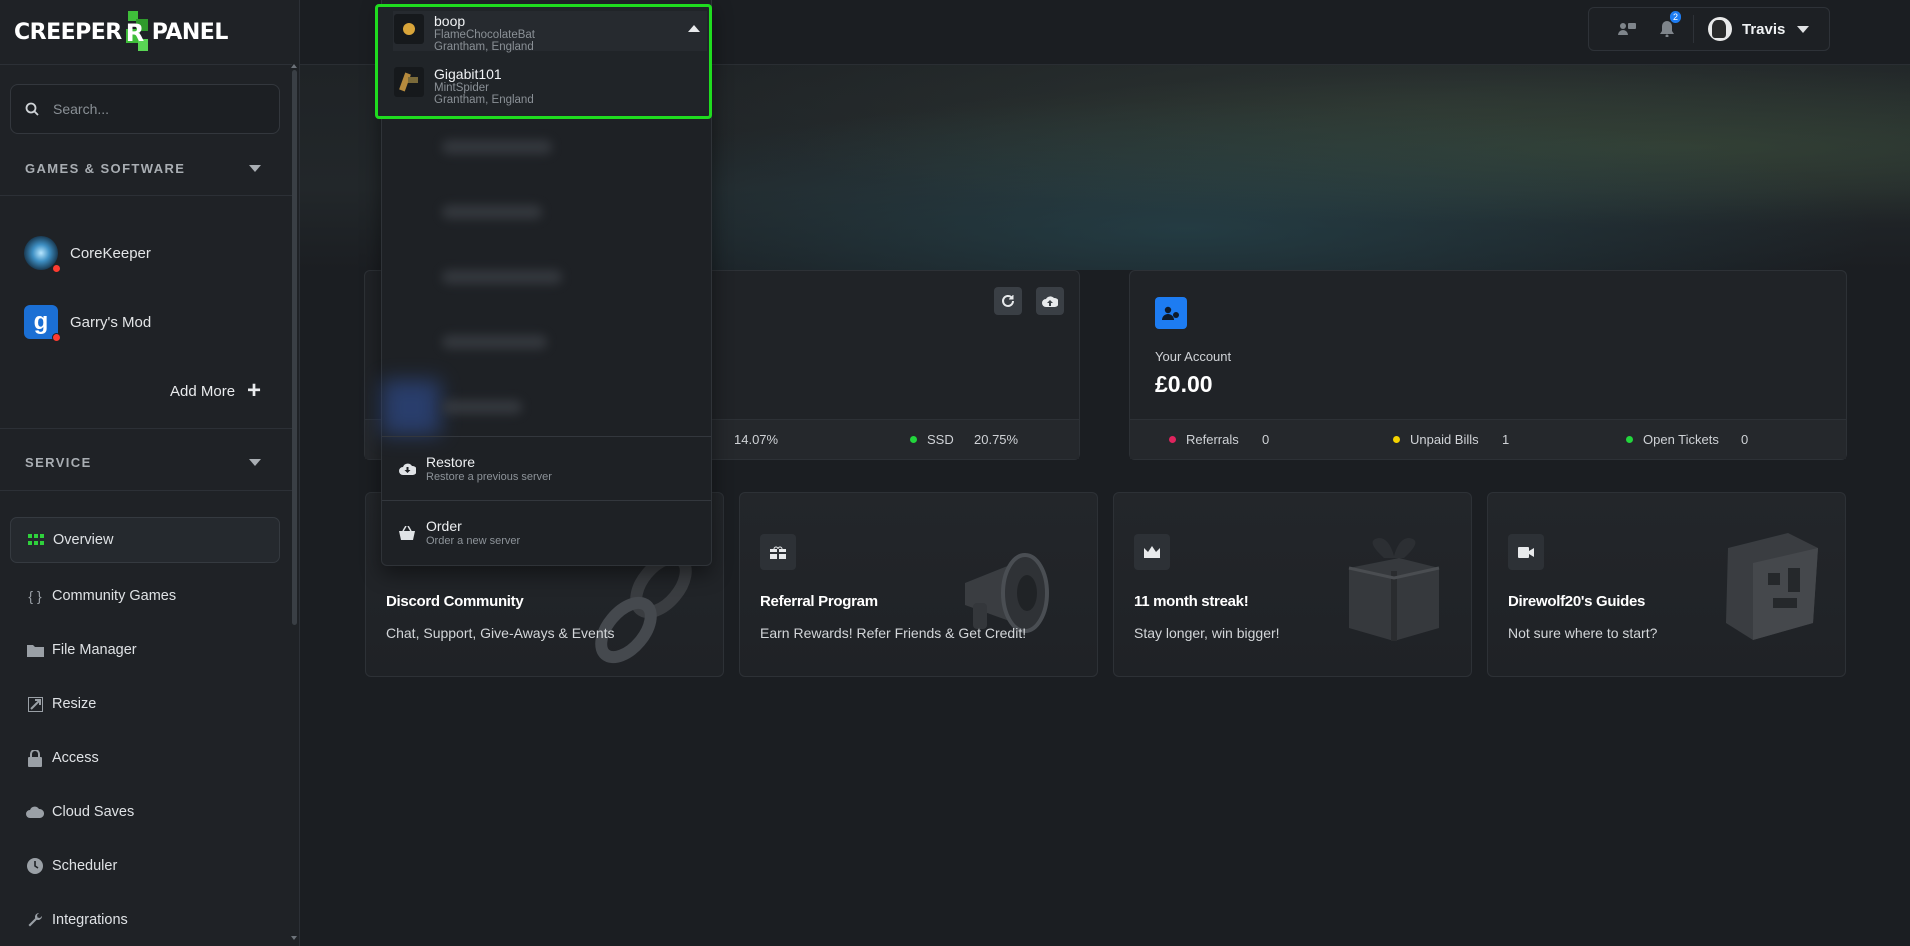  I want to click on resize-icon, so click(35, 704).